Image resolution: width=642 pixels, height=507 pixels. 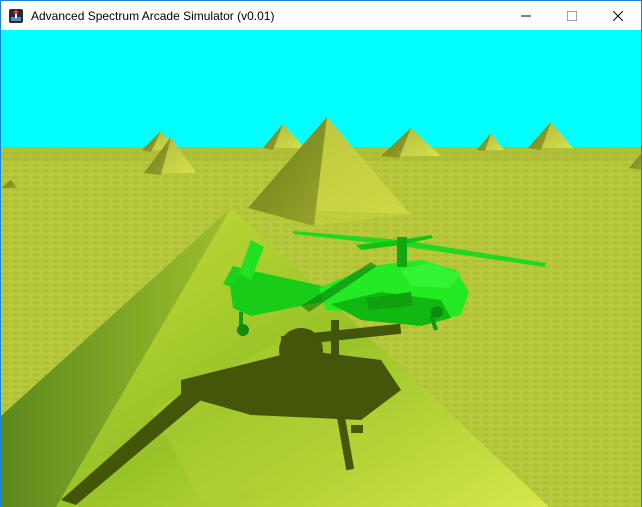 I want to click on minimize-icon, so click(x=526, y=15).